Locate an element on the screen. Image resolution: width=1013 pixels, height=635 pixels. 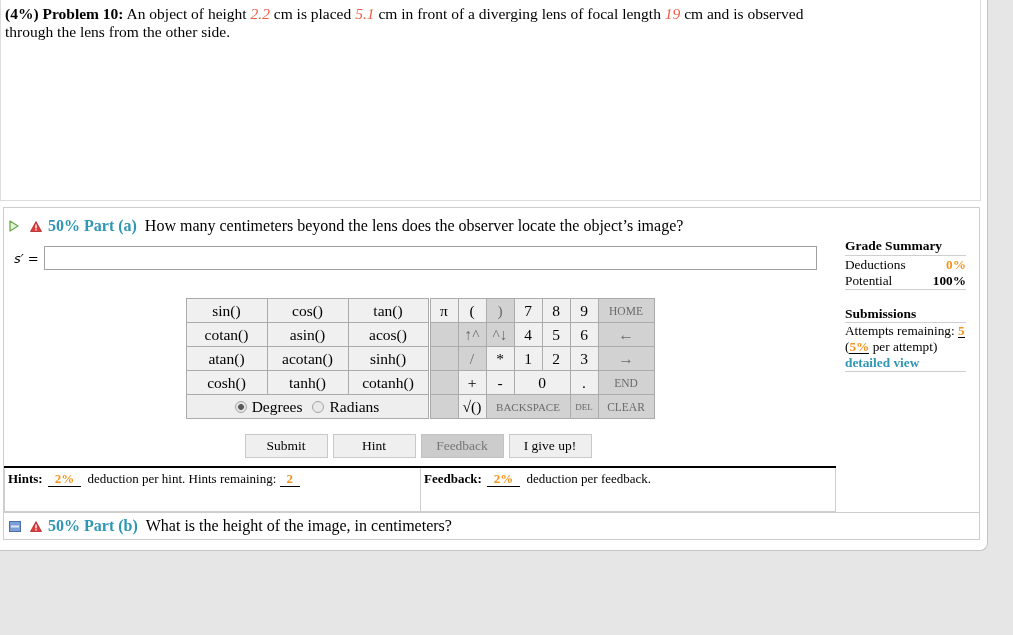
function-key: sin() is located at coordinates (226, 310).